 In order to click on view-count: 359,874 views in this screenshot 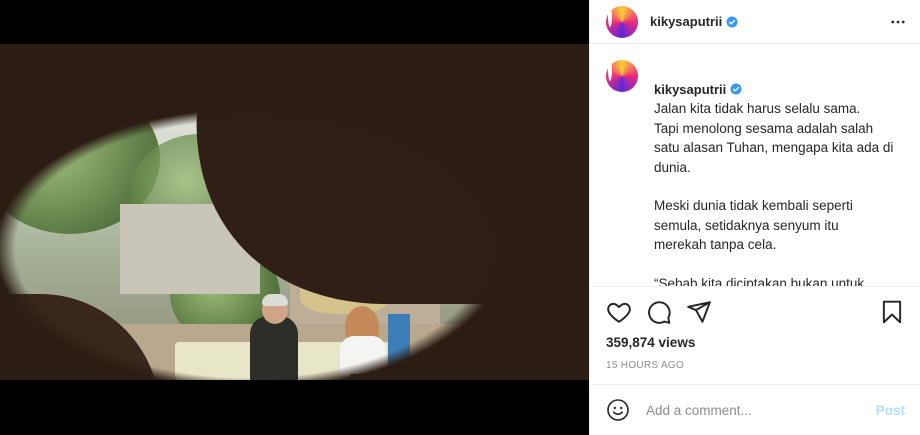, I will do `click(755, 342)`.